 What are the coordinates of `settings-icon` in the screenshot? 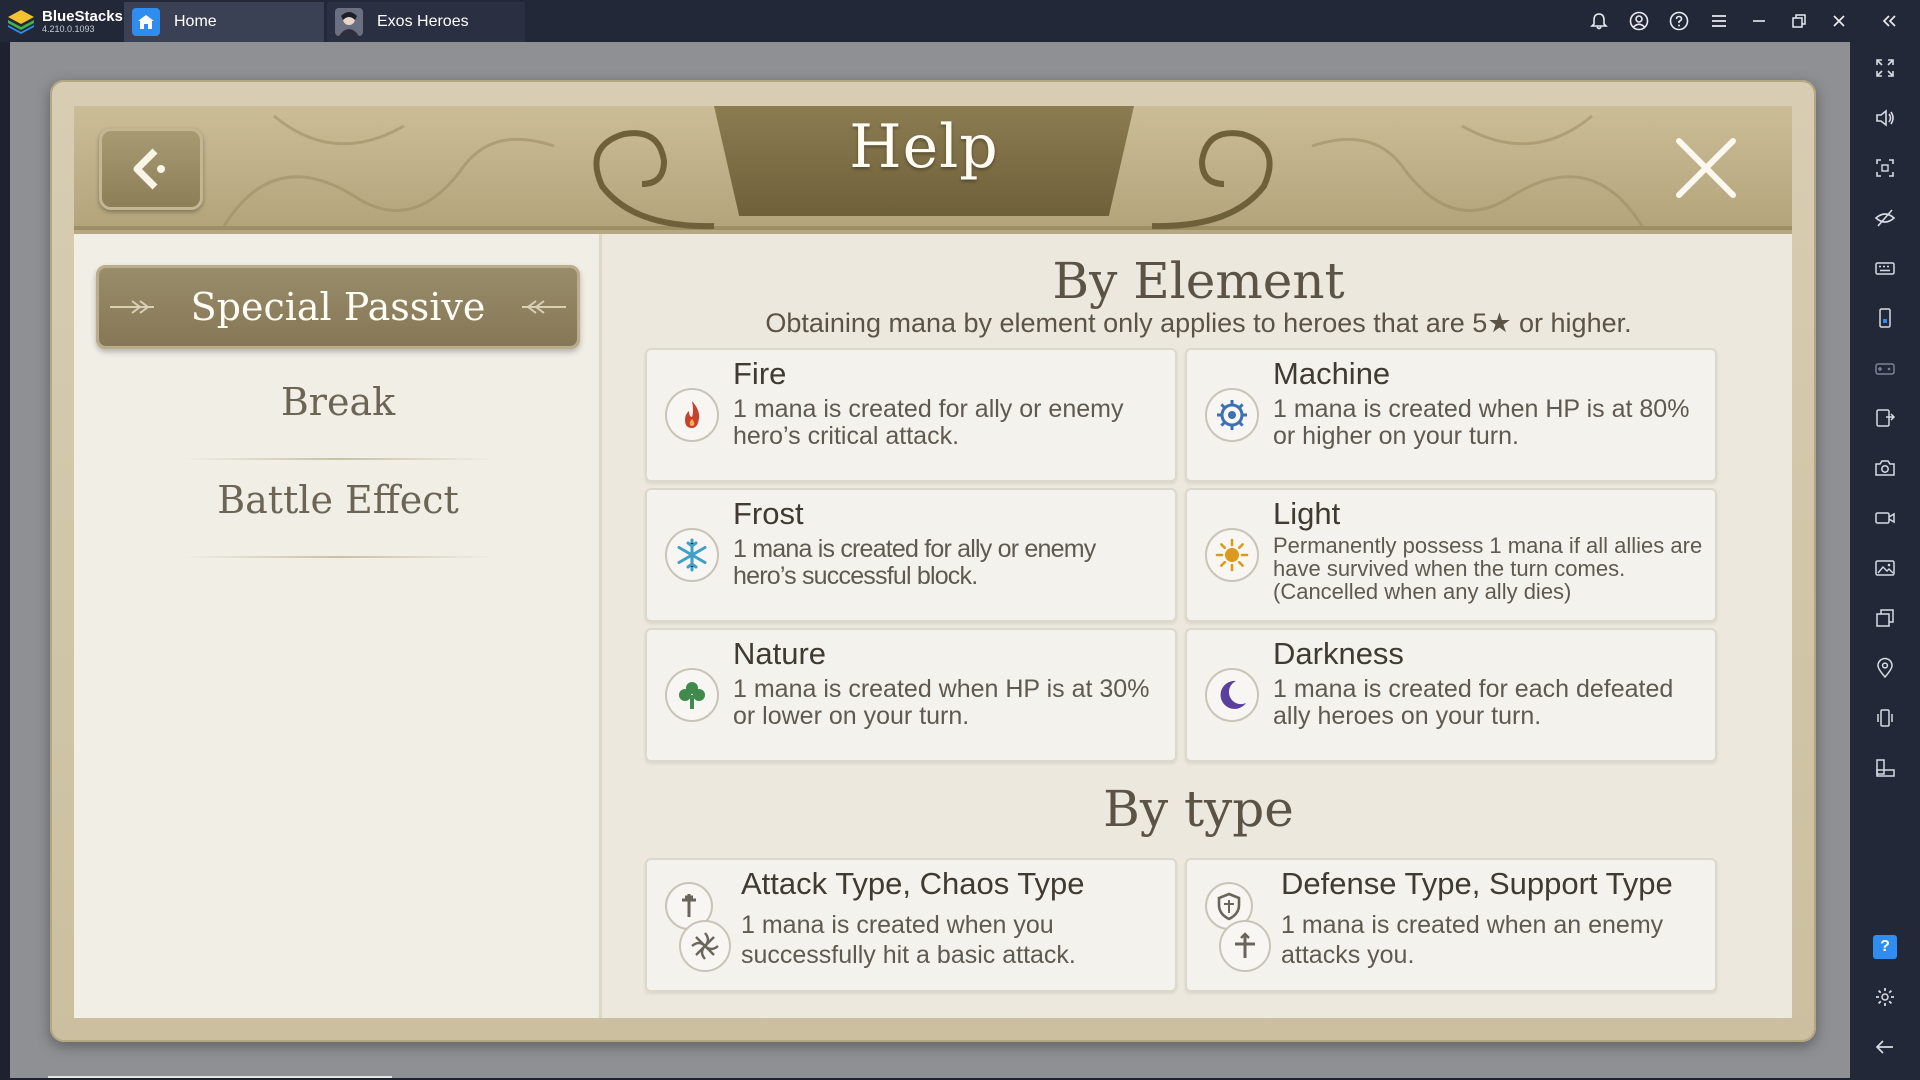 It's located at (1885, 997).